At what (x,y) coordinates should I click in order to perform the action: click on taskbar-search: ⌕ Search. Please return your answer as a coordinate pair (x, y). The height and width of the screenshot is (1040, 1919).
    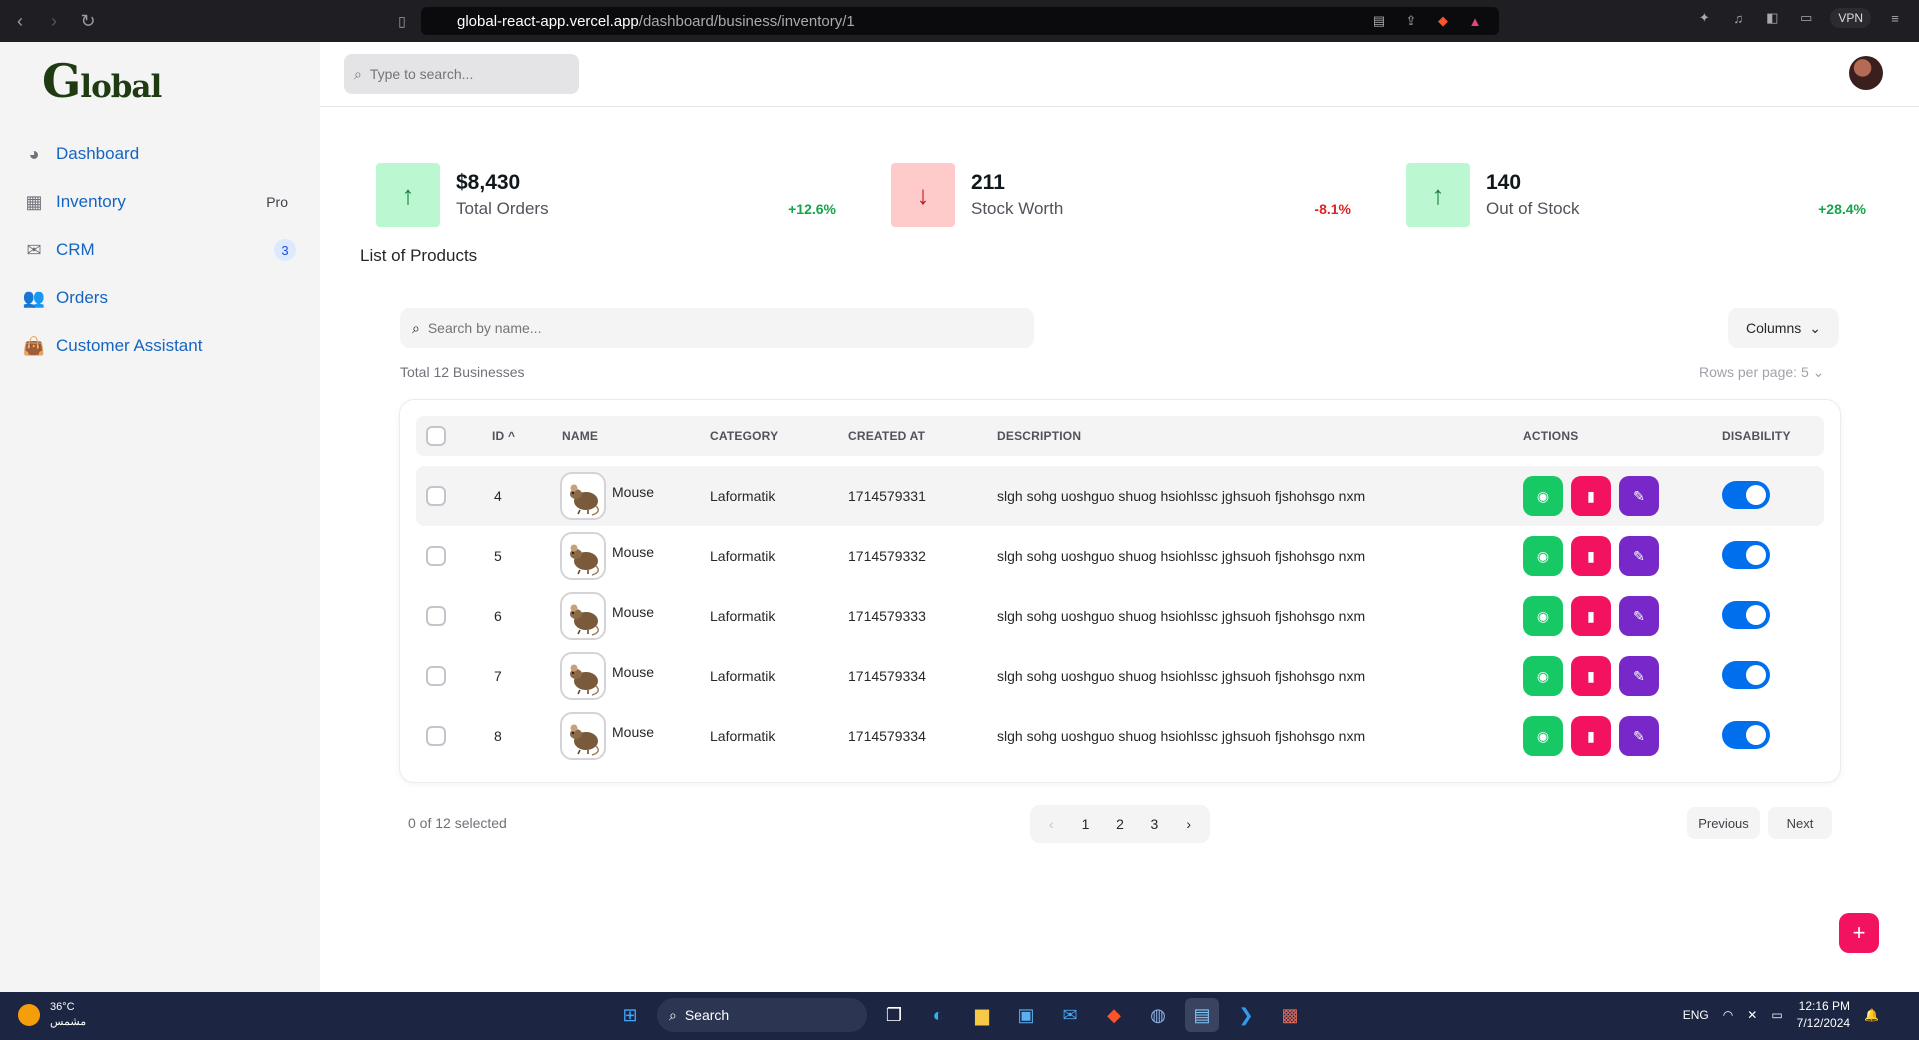
    Looking at the image, I should click on (762, 1015).